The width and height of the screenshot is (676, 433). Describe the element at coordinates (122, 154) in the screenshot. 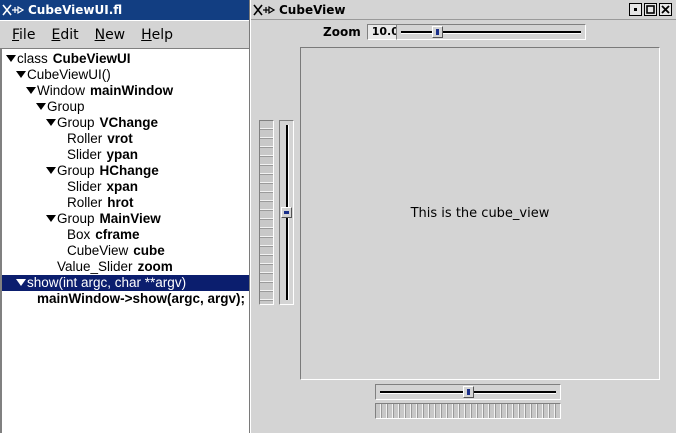

I see `tree-item-name: ypan` at that location.